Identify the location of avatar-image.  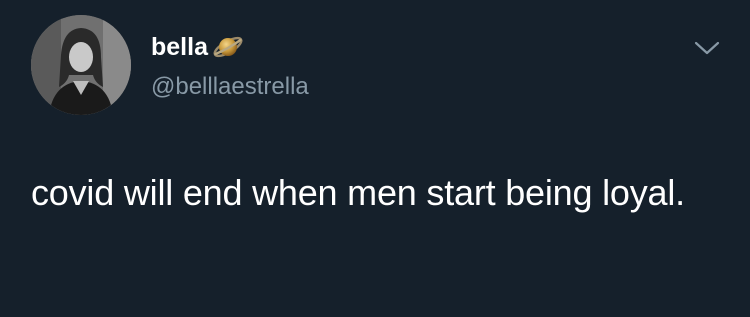
(81, 65).